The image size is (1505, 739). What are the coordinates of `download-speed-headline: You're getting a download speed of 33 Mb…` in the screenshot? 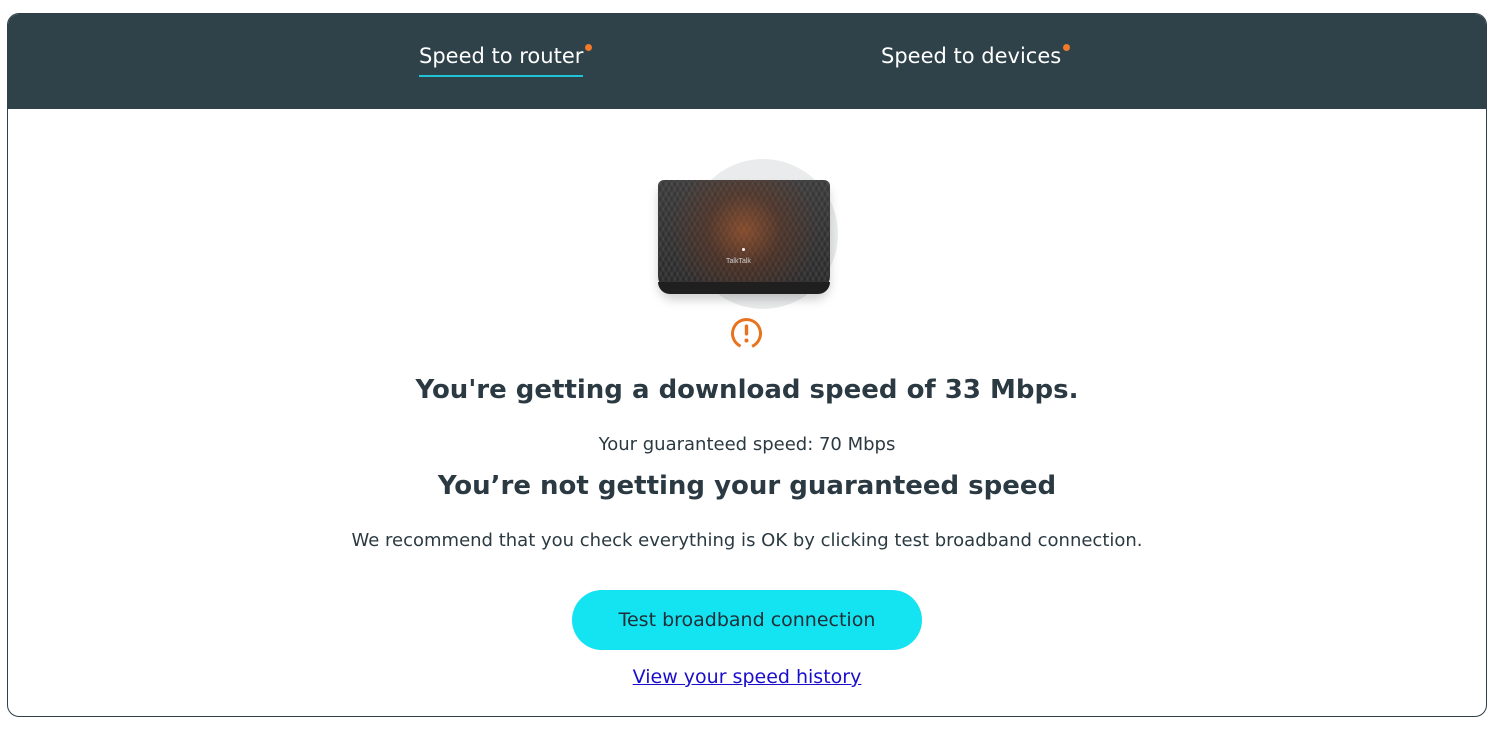 It's located at (747, 390).